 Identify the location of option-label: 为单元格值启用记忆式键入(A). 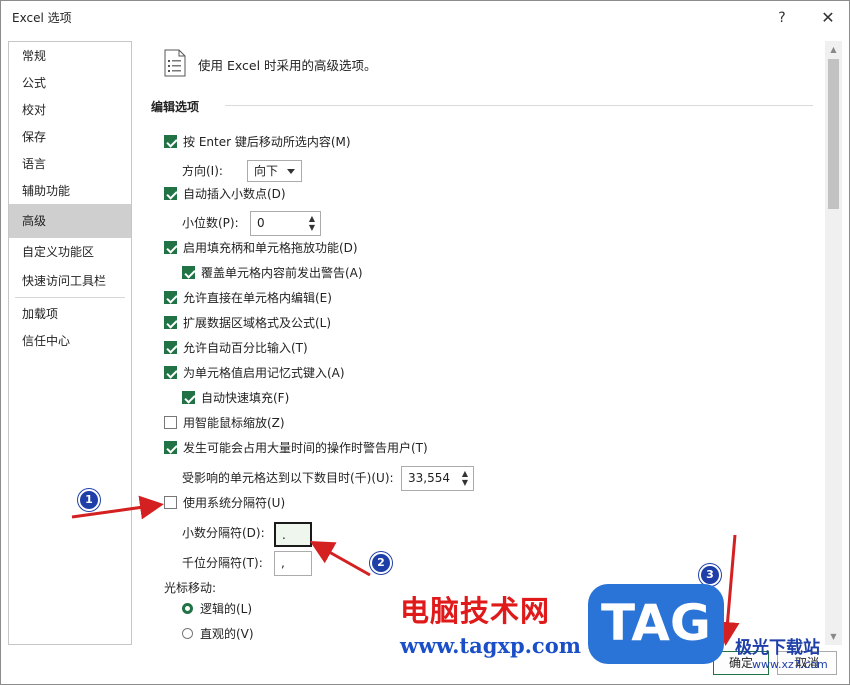
(264, 373).